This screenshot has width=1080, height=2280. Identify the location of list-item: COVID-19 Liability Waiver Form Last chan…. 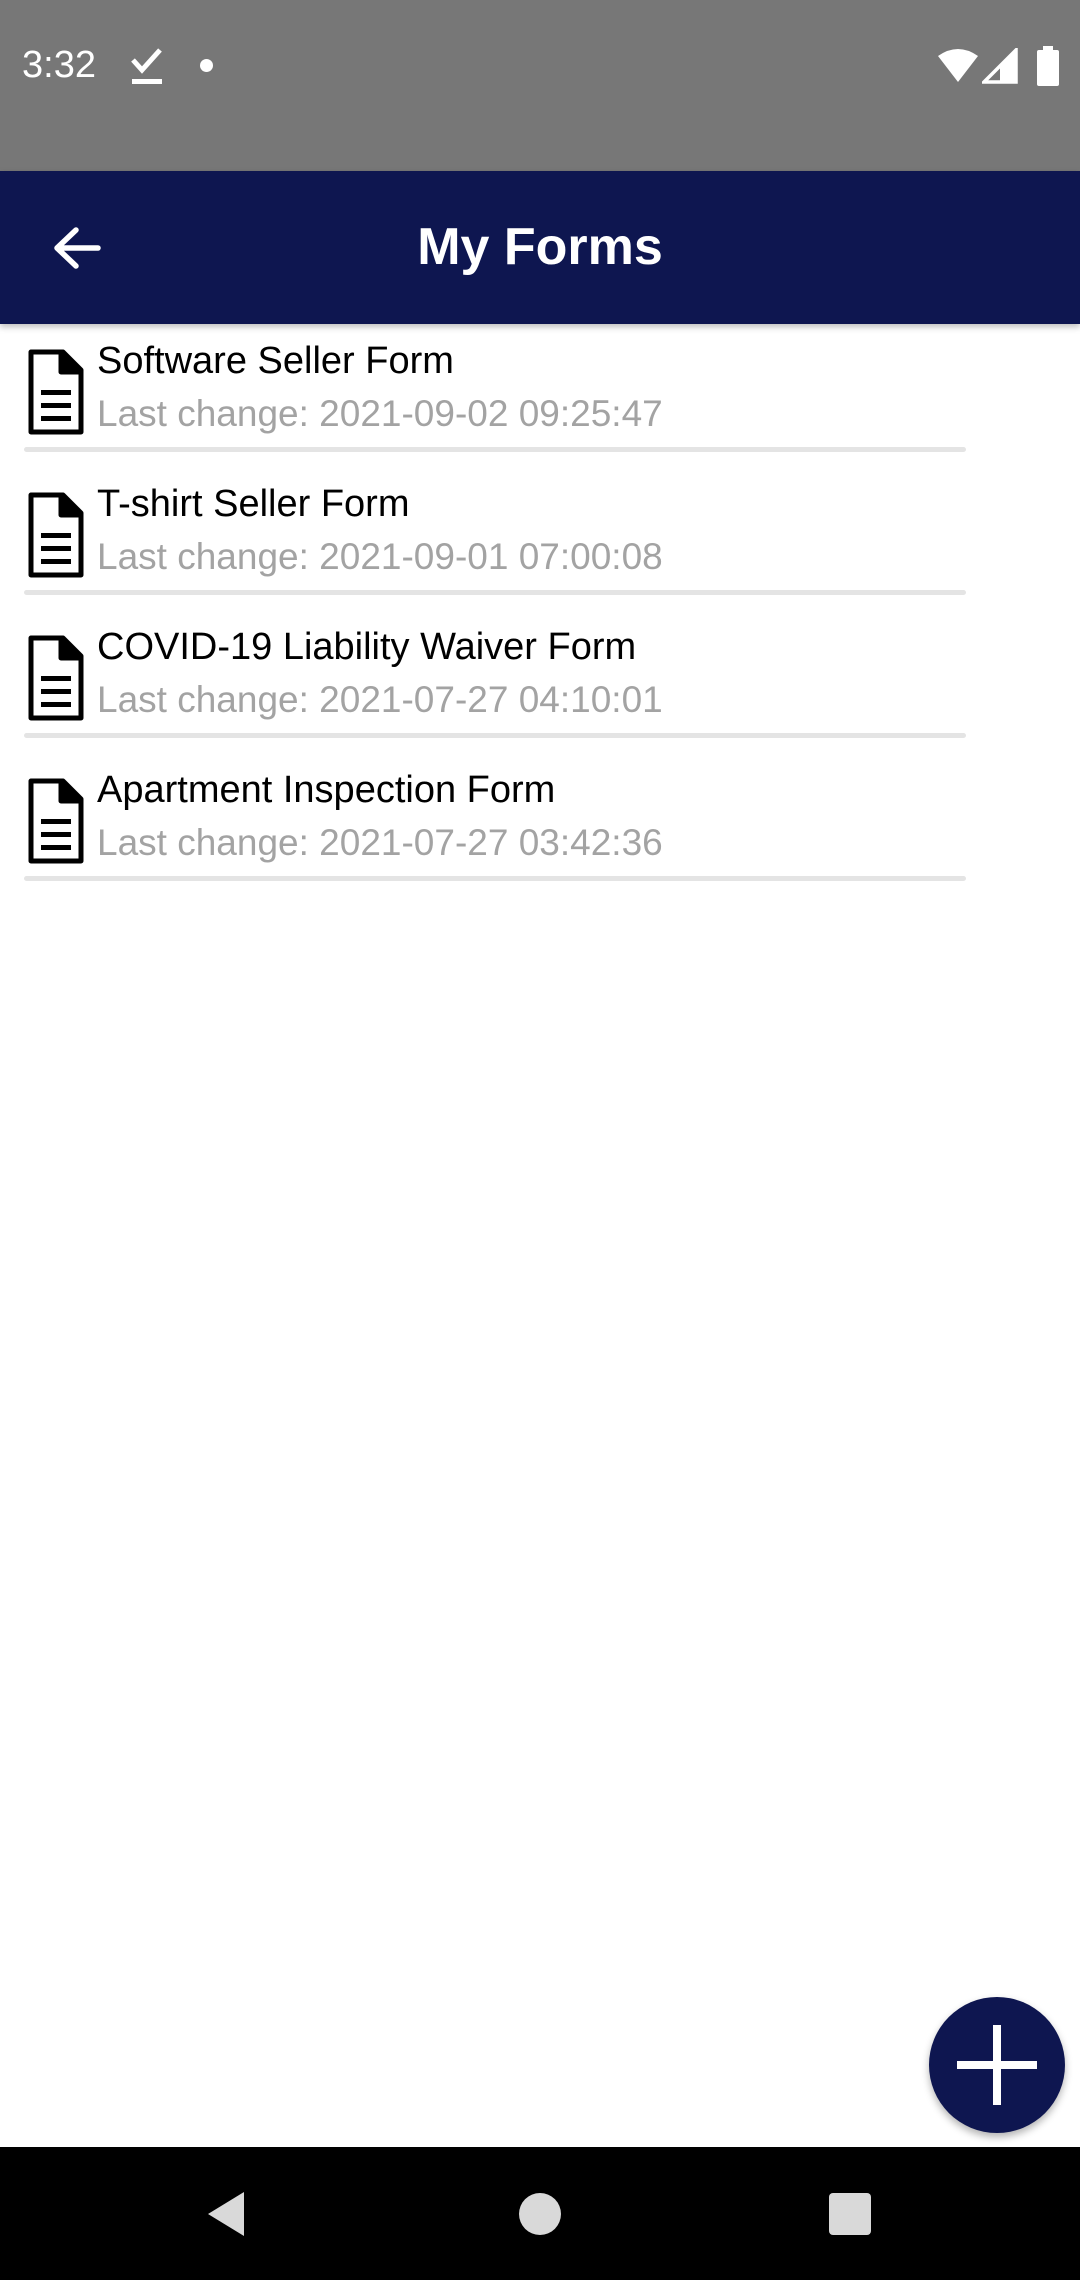
(540, 681).